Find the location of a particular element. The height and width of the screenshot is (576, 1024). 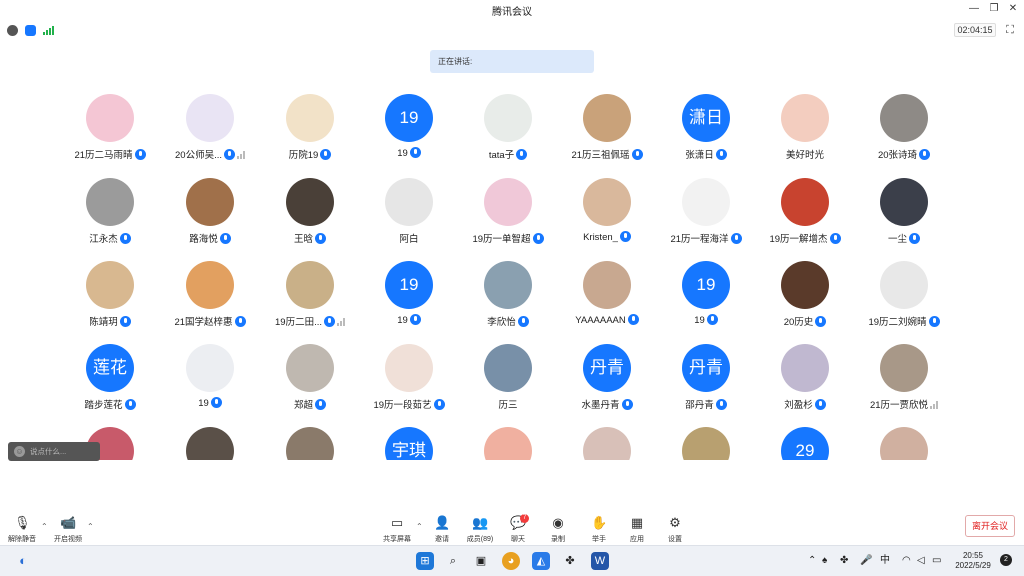

share-screen-icon: ▭ is located at coordinates (397, 522).